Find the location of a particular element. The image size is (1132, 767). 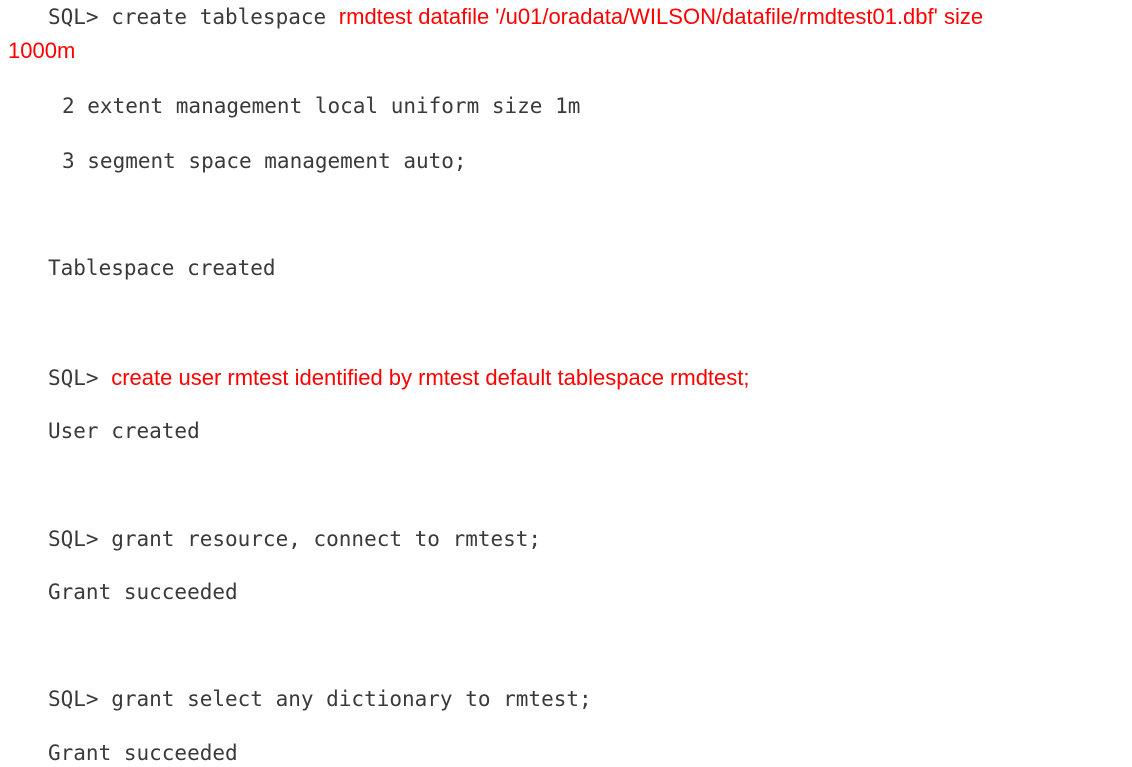

tablespace-size-wrap: 1000m is located at coordinates (42, 50).